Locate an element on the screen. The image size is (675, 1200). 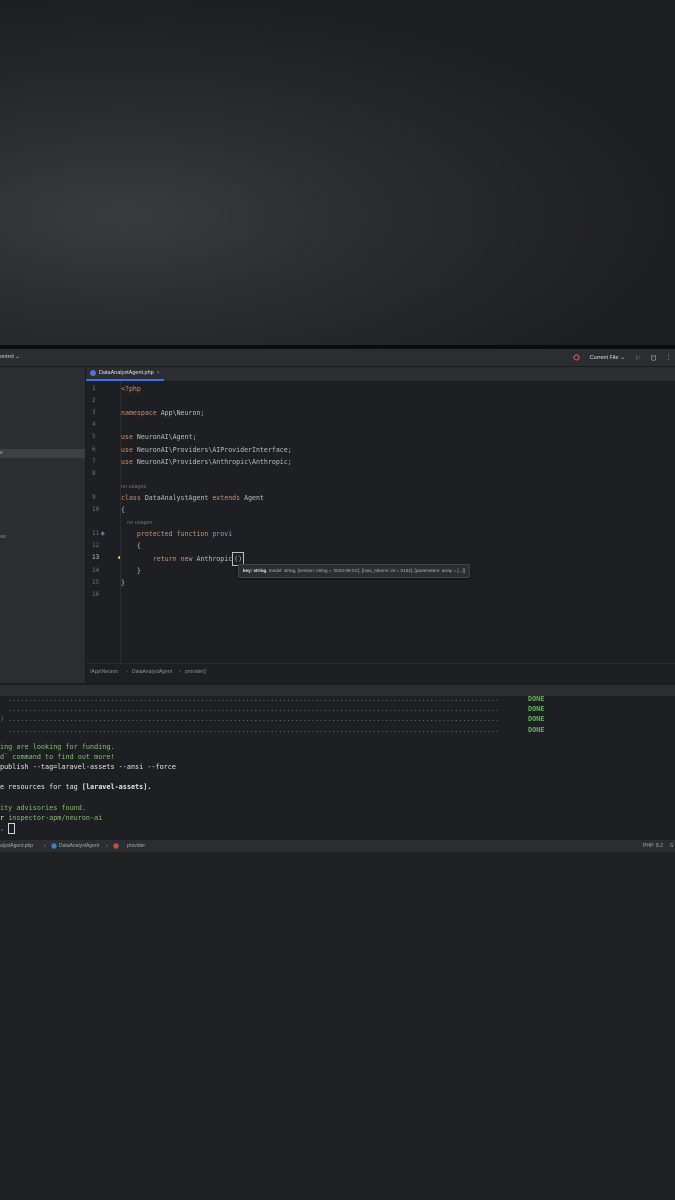
php-file-icon is located at coordinates (93, 373).